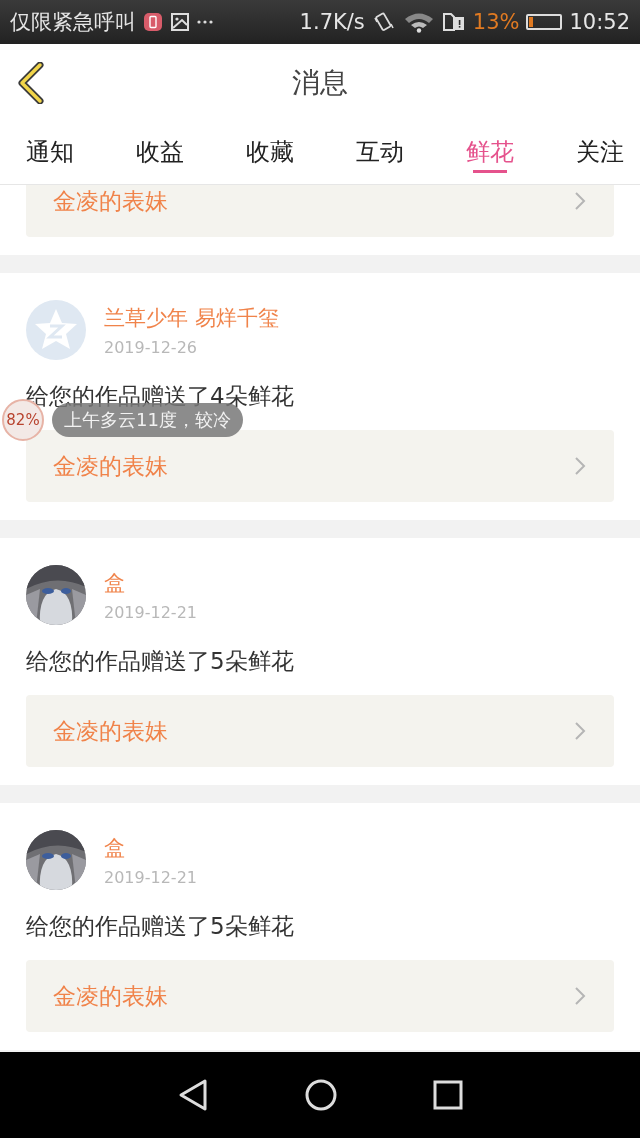 This screenshot has height=1138, width=640. Describe the element at coordinates (600, 153) in the screenshot. I see `tab: 关注` at that location.